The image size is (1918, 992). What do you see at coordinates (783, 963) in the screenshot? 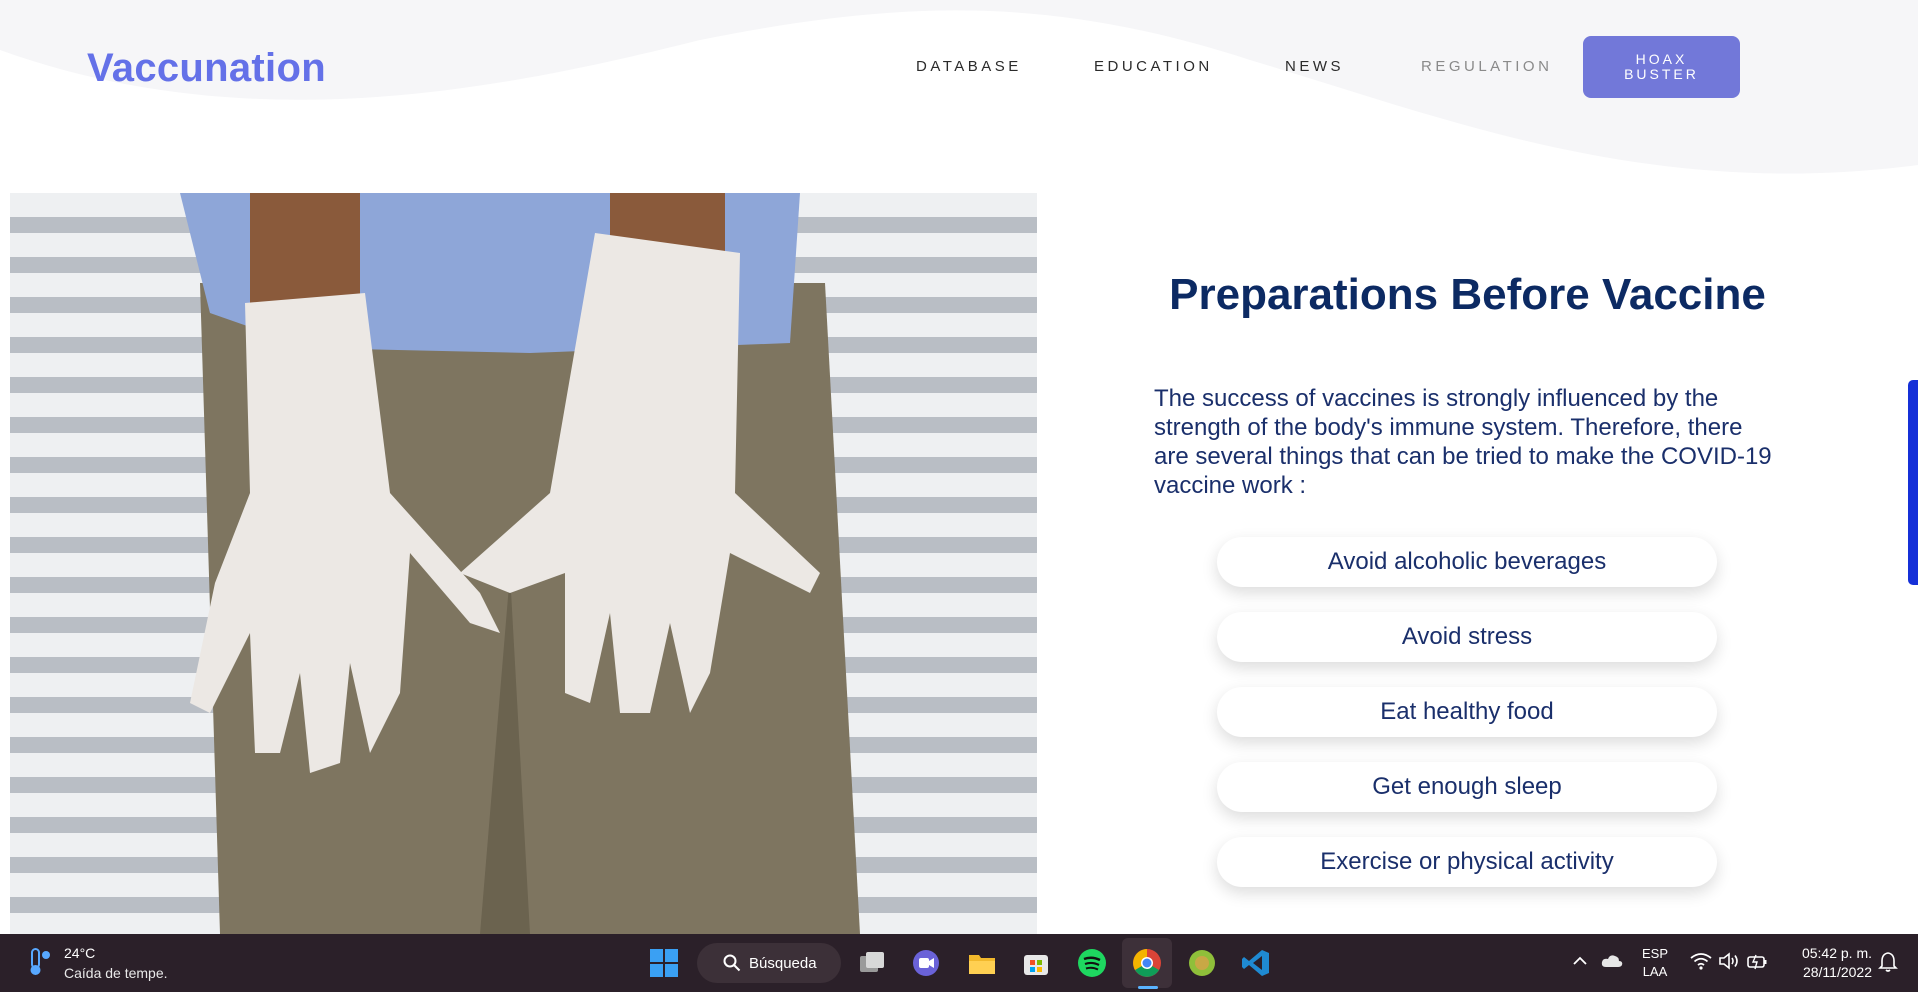
I see `search-label: Búsqueda` at bounding box center [783, 963].